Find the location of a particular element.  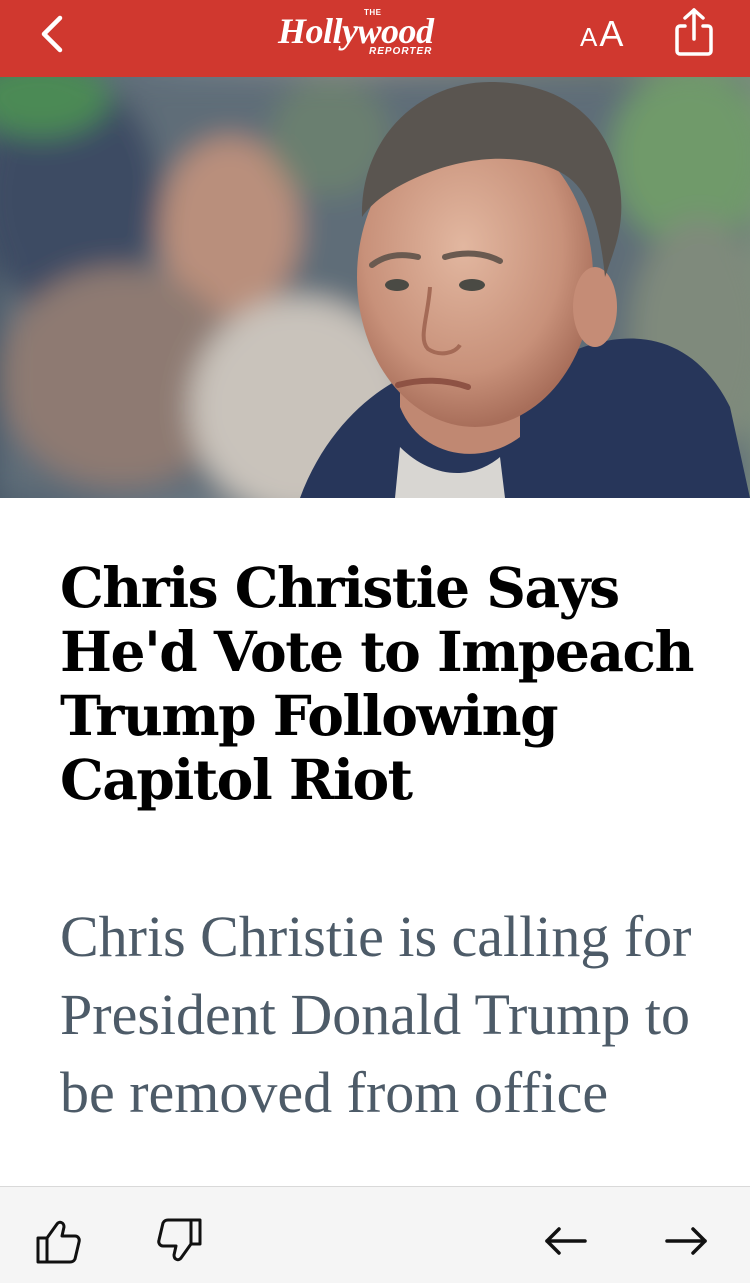

share-icon is located at coordinates (694, 32).